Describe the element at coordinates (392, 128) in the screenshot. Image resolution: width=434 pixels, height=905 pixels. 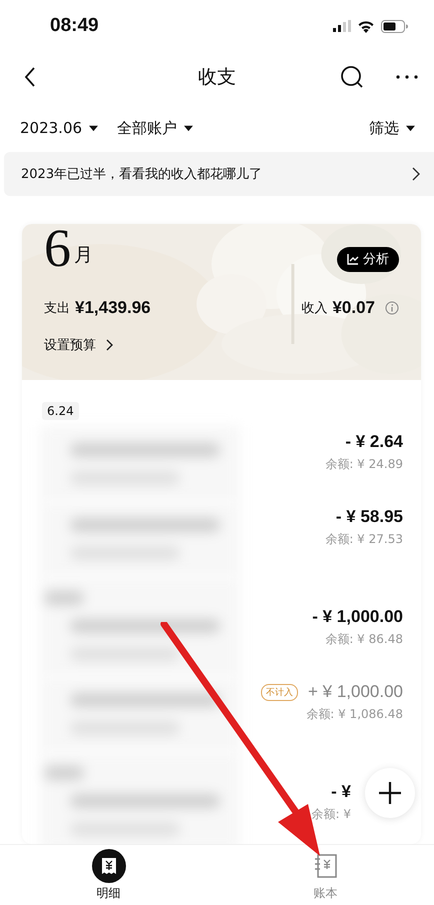
I see `filter-dropdown: 筛选` at that location.